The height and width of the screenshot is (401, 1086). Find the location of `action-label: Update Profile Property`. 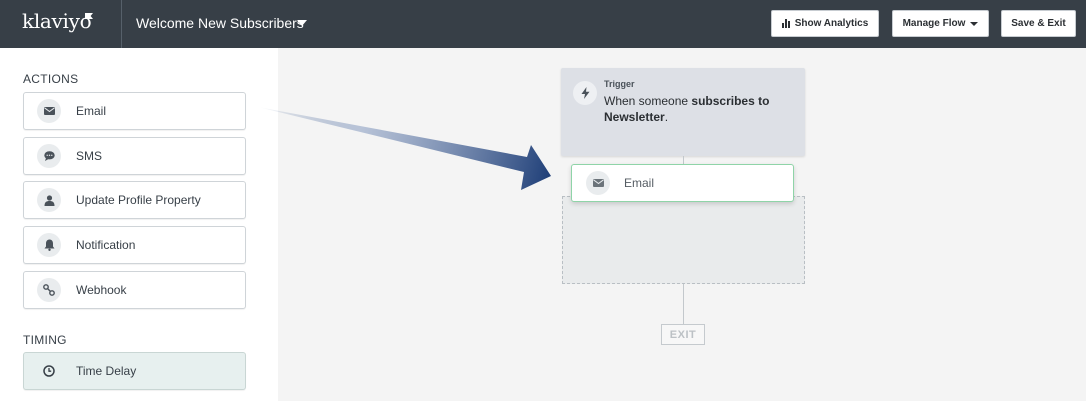

action-label: Update Profile Property is located at coordinates (138, 200).